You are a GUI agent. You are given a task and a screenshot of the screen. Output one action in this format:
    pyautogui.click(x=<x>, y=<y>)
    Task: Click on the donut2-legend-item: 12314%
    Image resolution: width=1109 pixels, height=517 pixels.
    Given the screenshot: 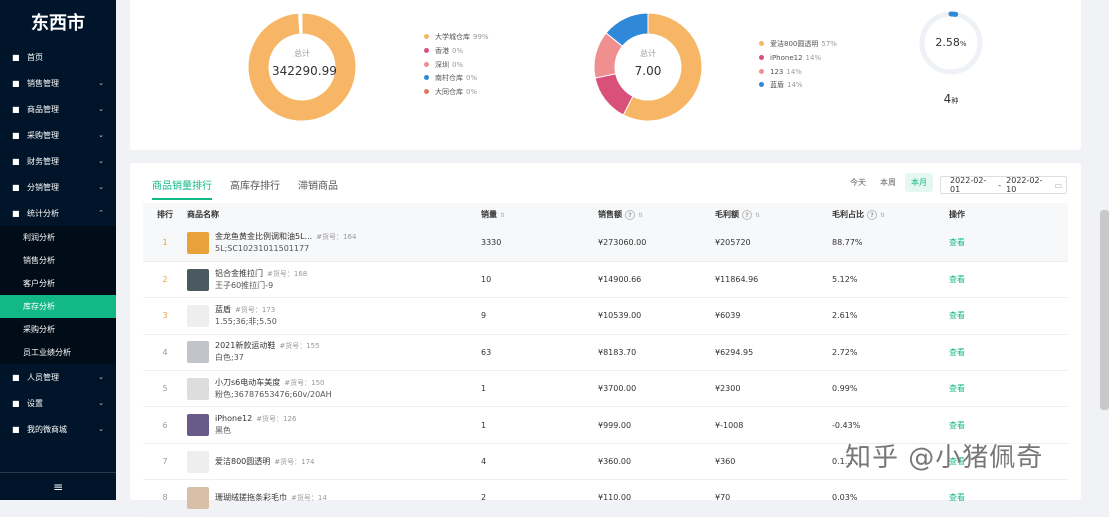 What is the action you would take?
    pyautogui.click(x=798, y=73)
    